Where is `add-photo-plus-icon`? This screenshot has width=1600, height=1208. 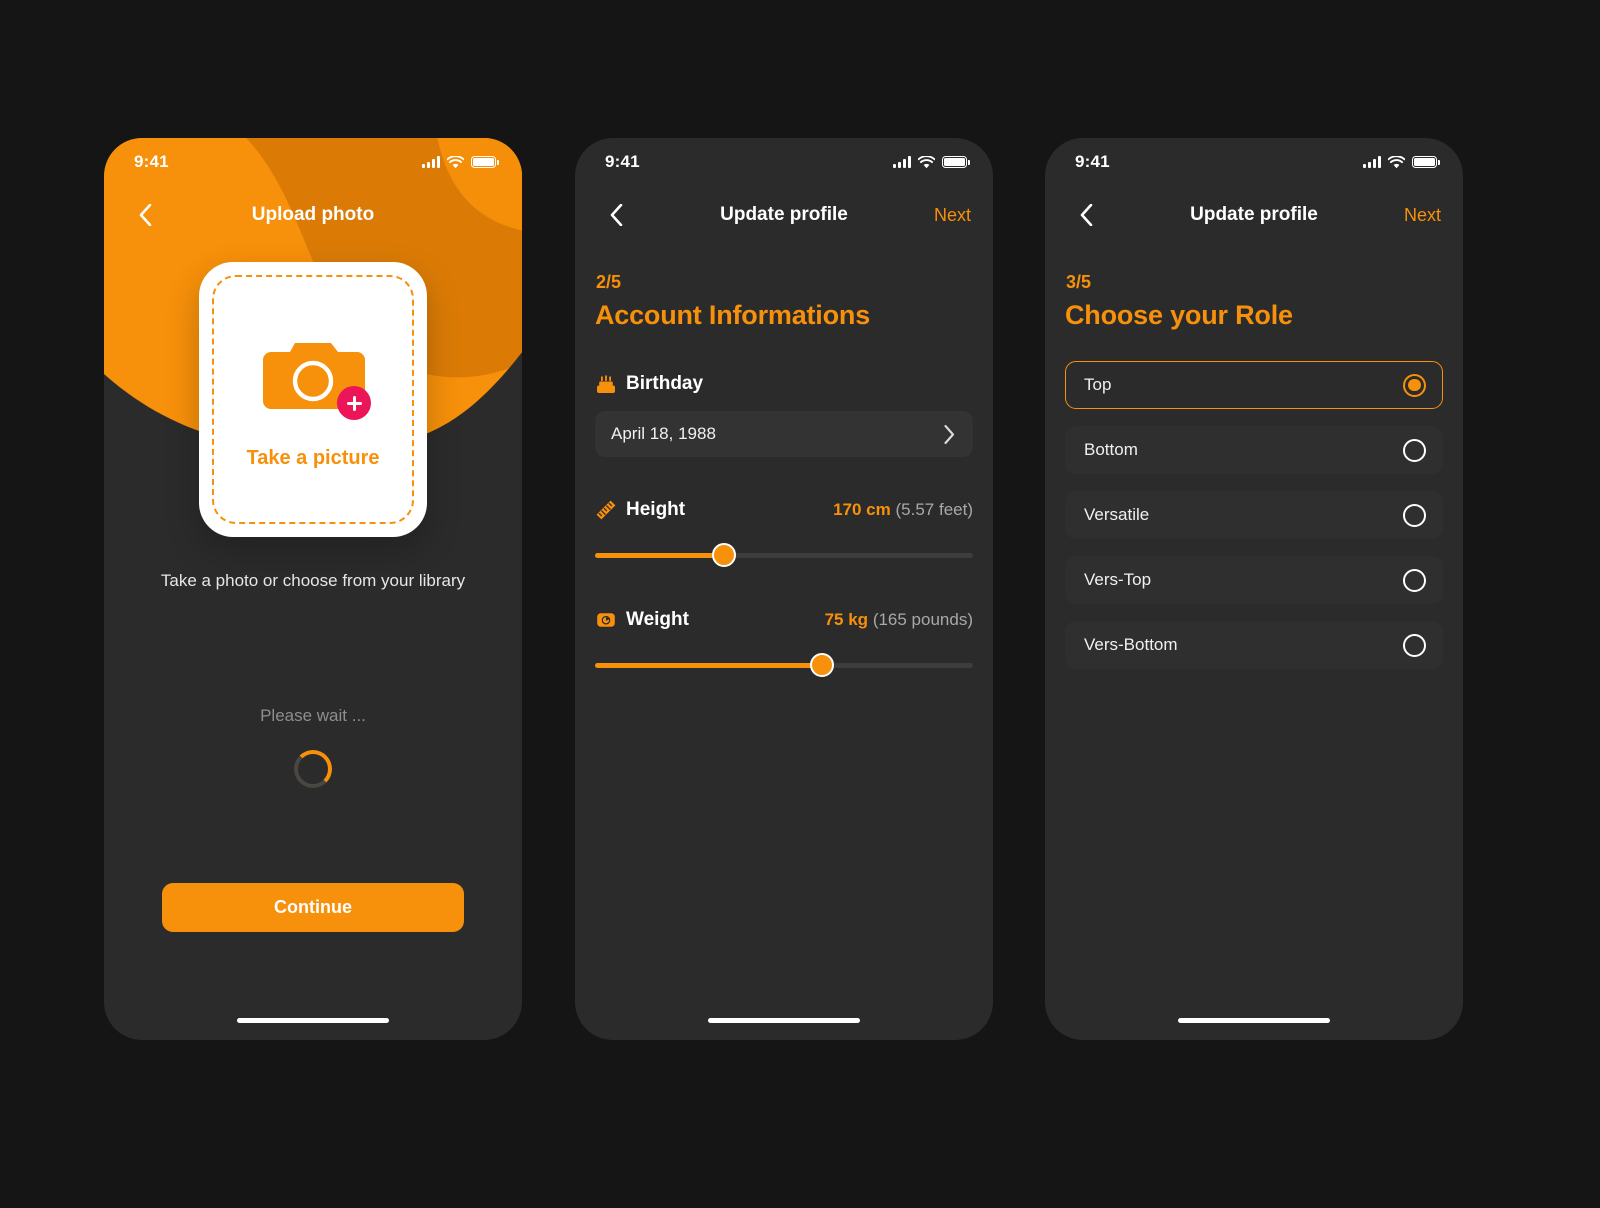
add-photo-plus-icon is located at coordinates (354, 403).